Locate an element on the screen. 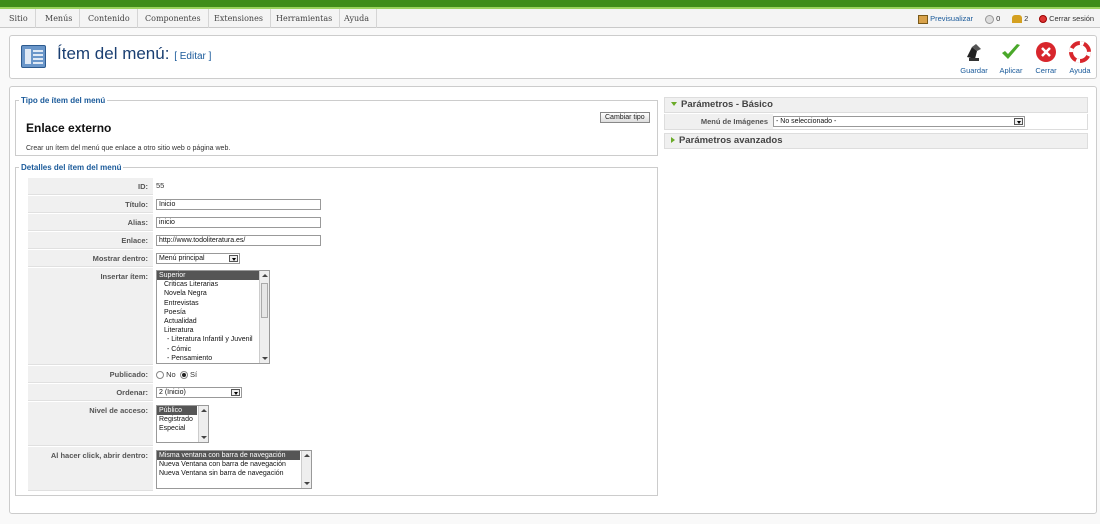 The image size is (1100, 524). preview-link: Previsualizar is located at coordinates (945, 18).